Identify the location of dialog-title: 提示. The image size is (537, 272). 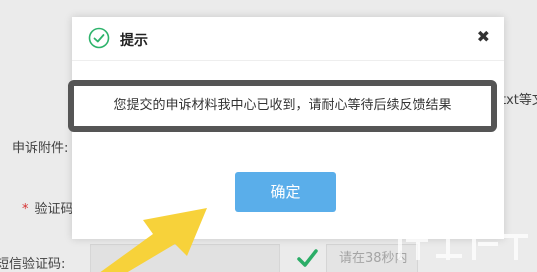
(134, 41).